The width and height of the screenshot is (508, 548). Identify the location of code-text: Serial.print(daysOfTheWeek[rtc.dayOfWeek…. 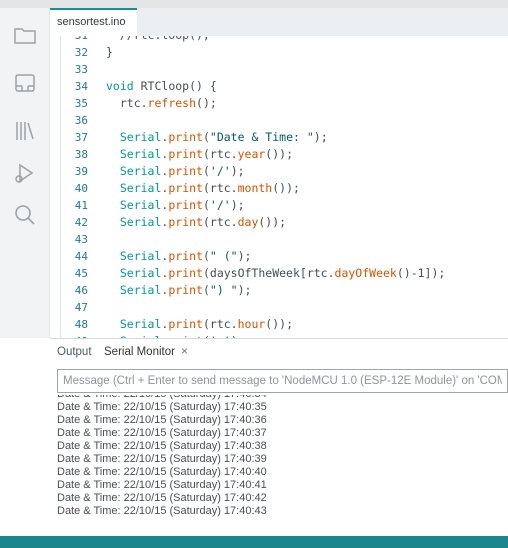
(282, 273).